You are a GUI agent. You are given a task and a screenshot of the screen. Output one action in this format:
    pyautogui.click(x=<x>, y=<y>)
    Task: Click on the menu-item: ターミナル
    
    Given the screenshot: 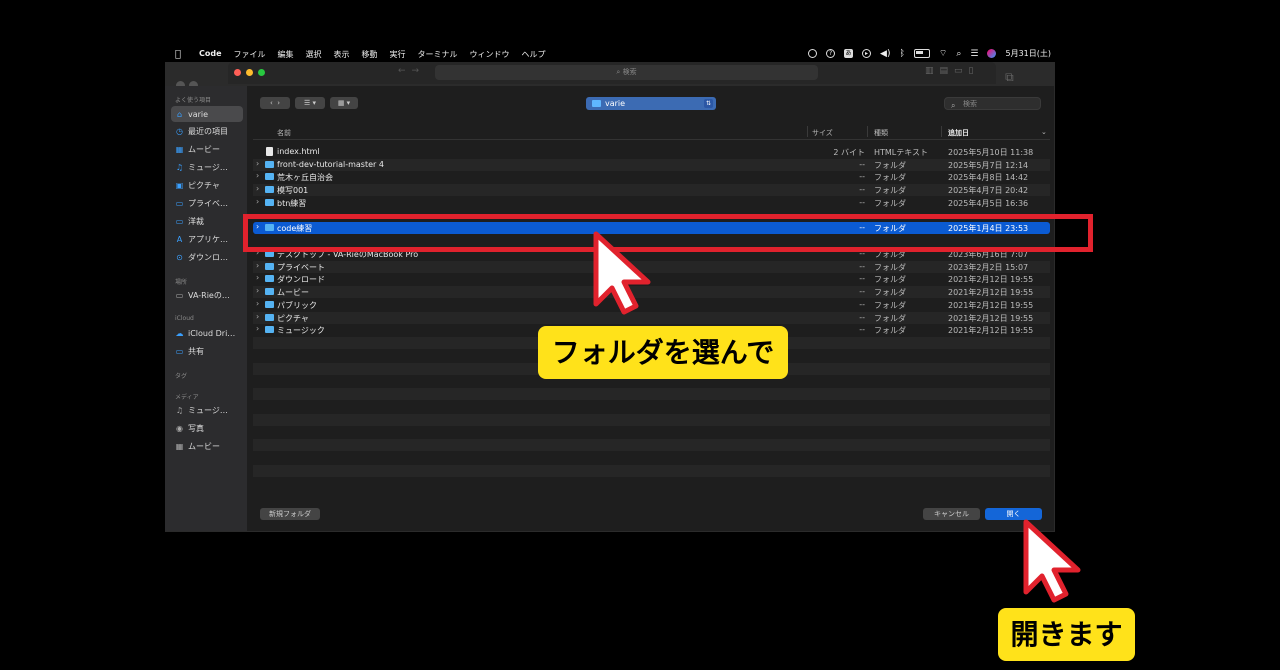 What is the action you would take?
    pyautogui.click(x=438, y=54)
    